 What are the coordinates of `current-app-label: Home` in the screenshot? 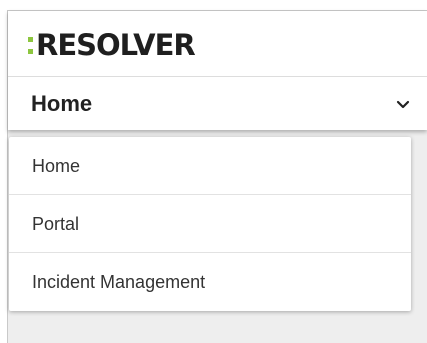 It's located at (62, 103).